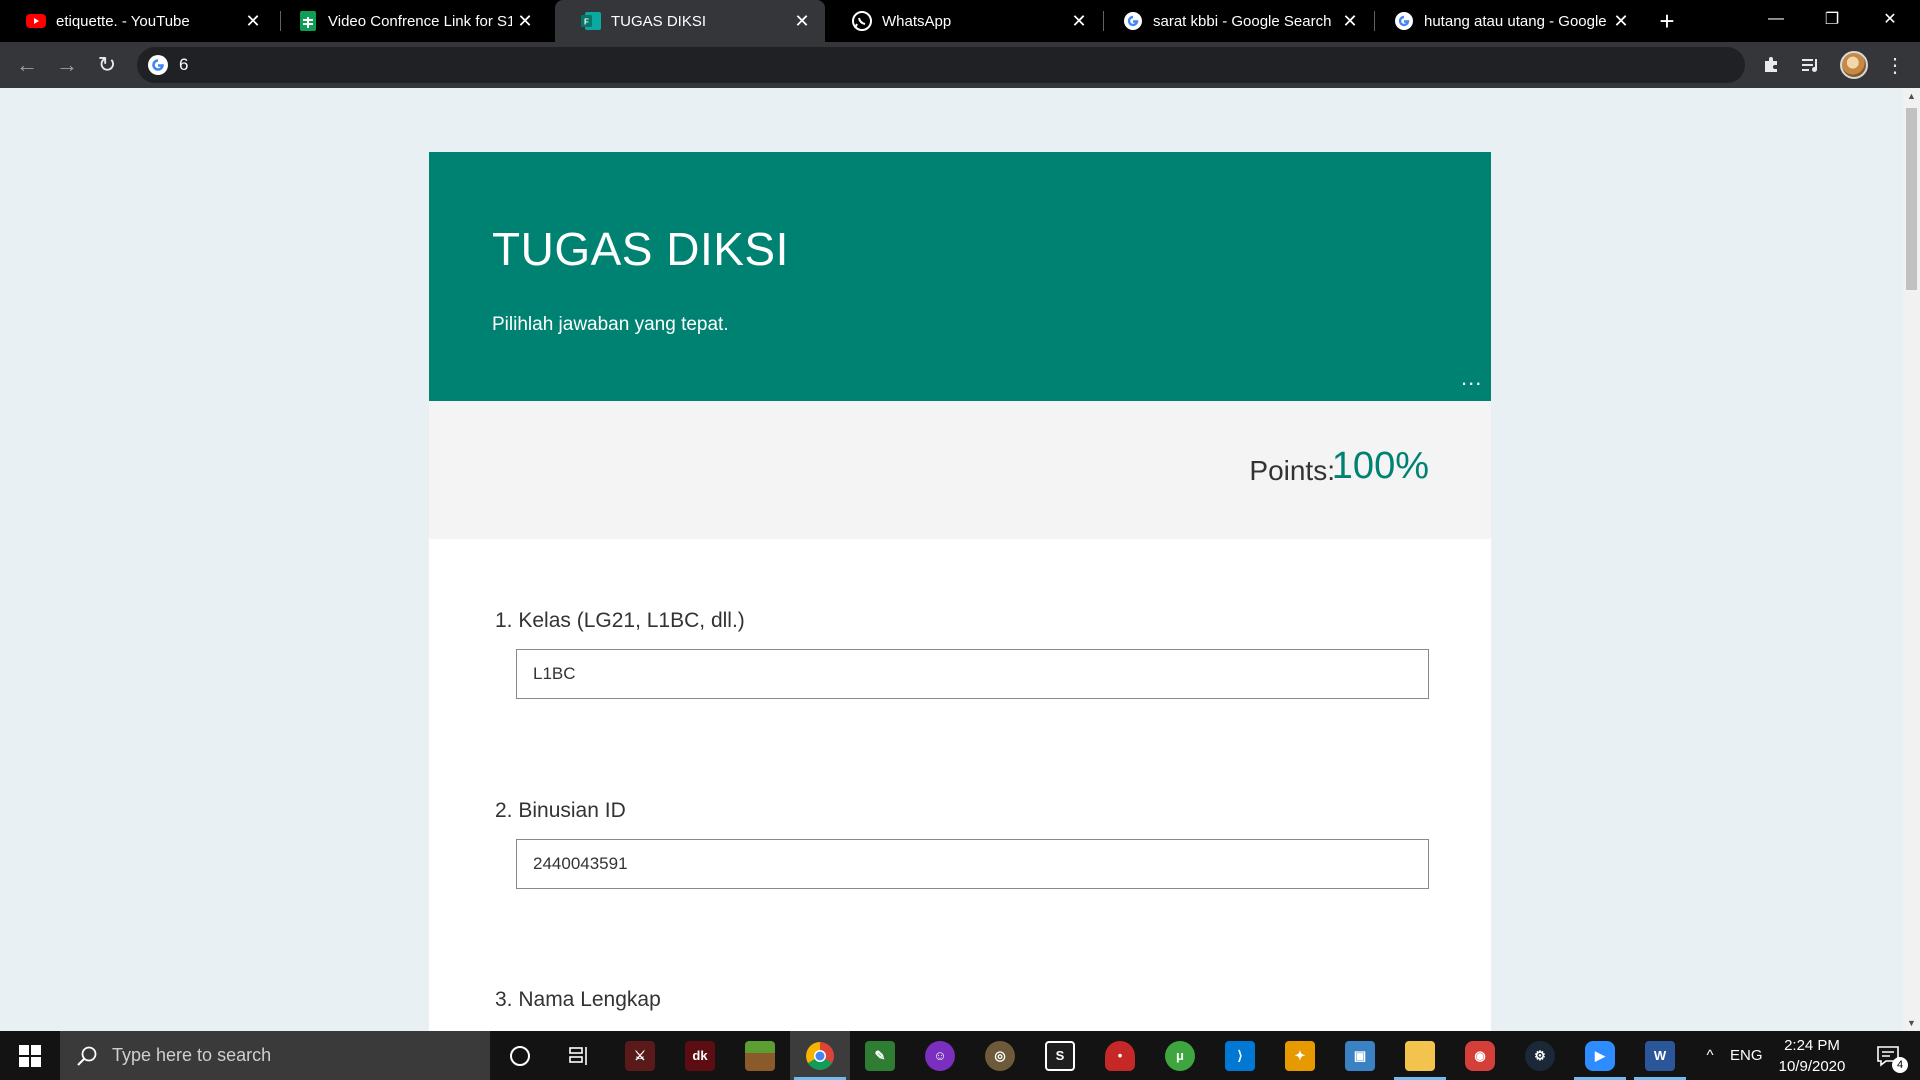 The width and height of the screenshot is (1920, 1080). Describe the element at coordinates (820, 1055) in the screenshot. I see `chrome-icon` at that location.